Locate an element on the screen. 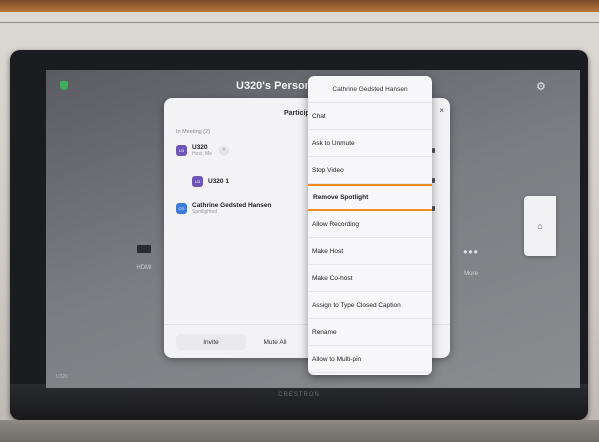  hdmi-label: HDMI is located at coordinates (144, 268).